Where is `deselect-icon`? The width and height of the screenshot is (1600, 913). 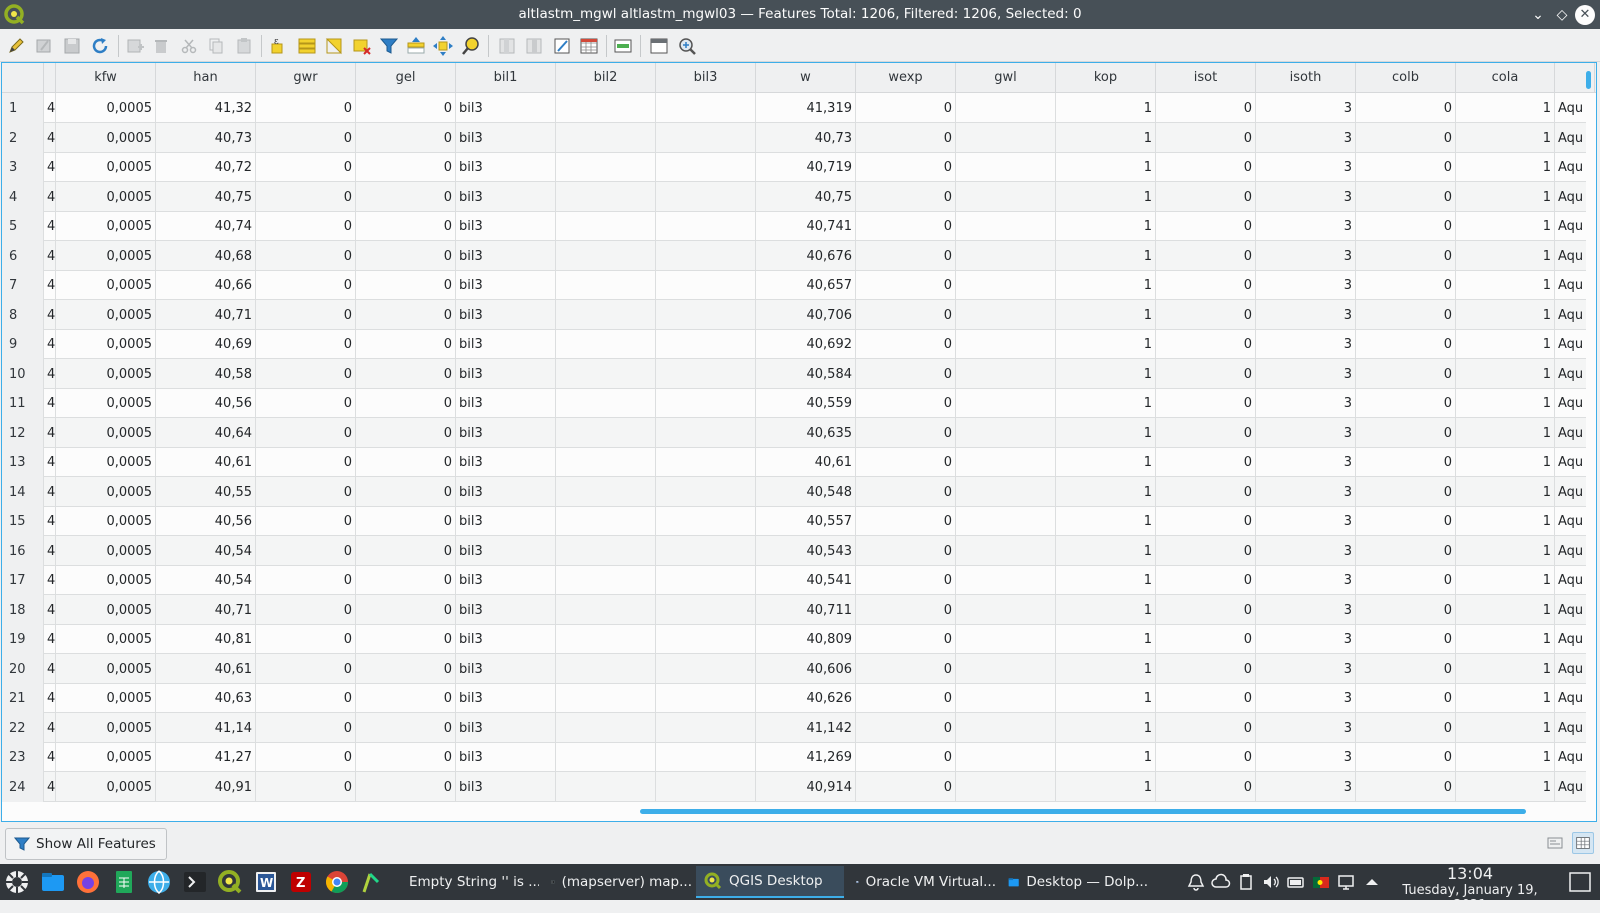 deselect-icon is located at coordinates (362, 46).